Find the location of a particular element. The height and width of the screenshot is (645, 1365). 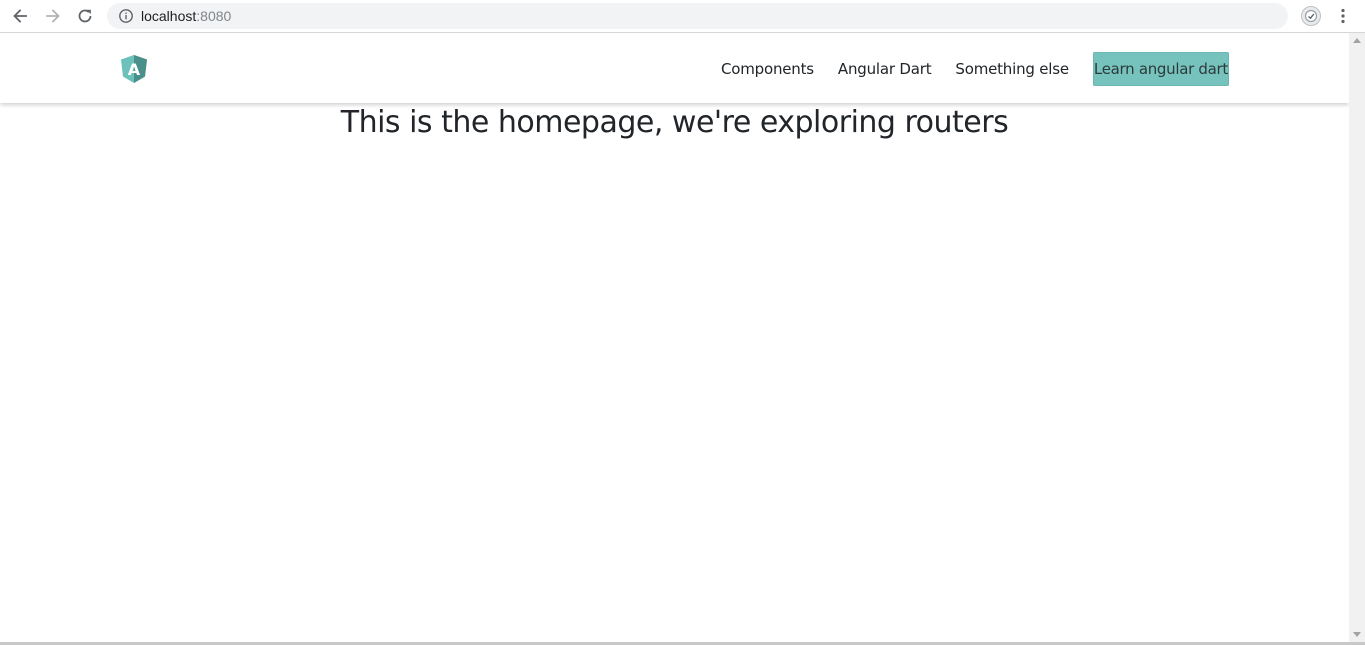

reload-icon is located at coordinates (85, 16).